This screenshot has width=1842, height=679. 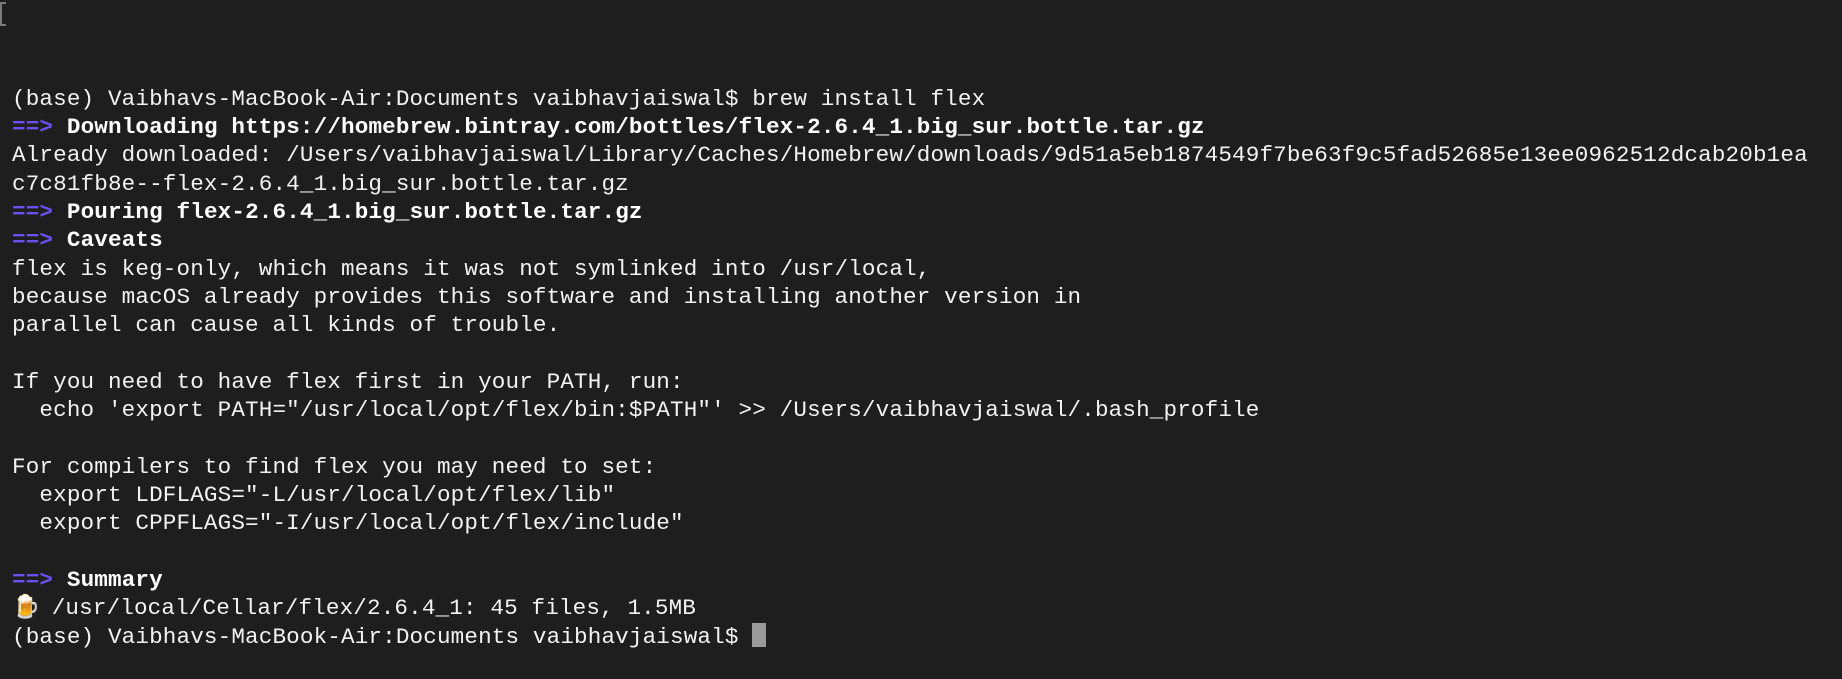 What do you see at coordinates (286, 325) in the screenshot?
I see `output-text: parallel can cause all kinds of trouble.` at bounding box center [286, 325].